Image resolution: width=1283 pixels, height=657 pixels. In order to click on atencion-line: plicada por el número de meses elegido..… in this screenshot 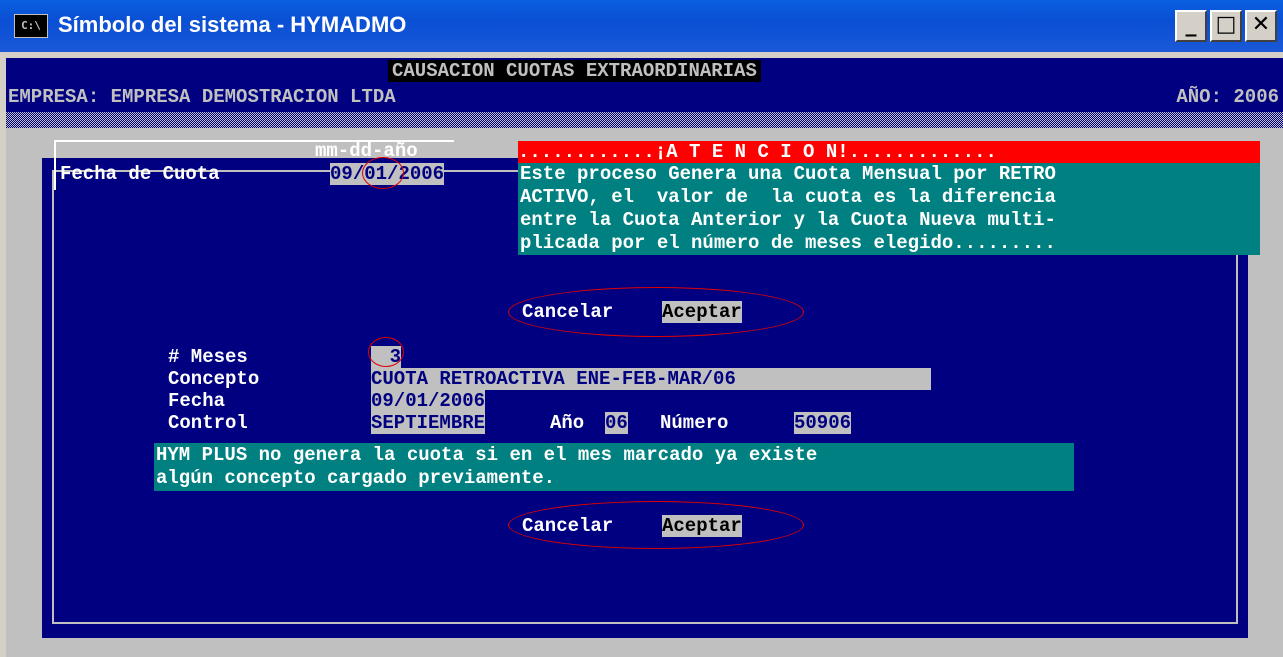, I will do `click(788, 243)`.